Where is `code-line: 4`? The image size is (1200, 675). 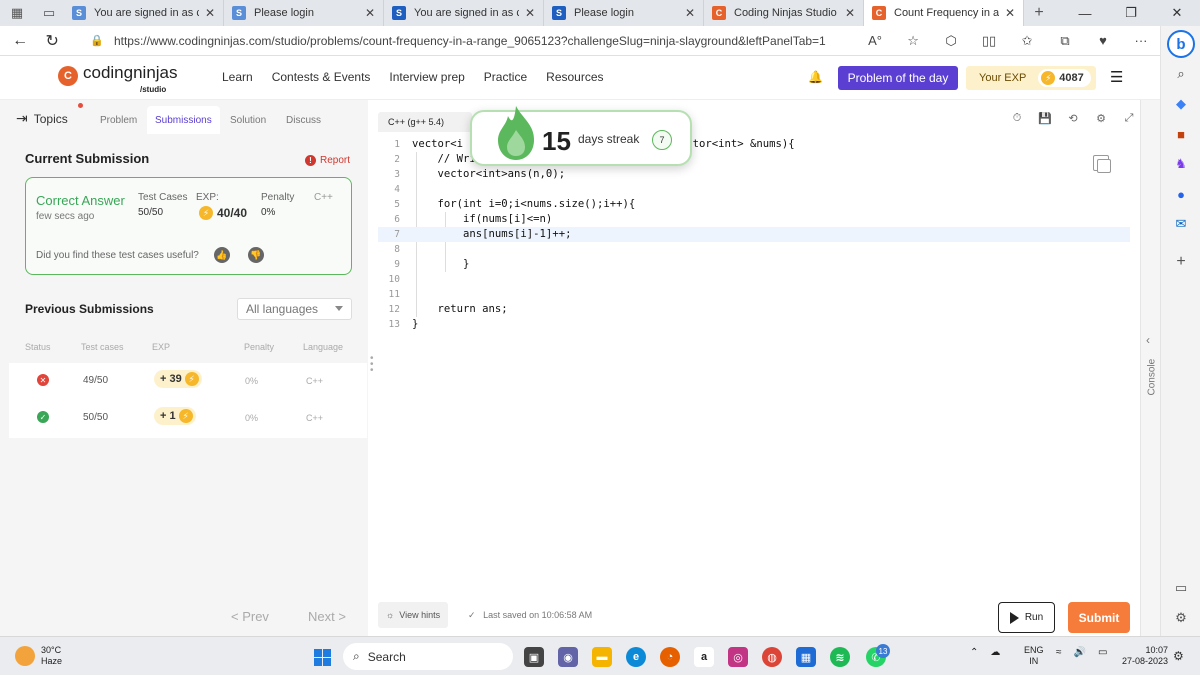
code-line: 4 is located at coordinates (754, 189).